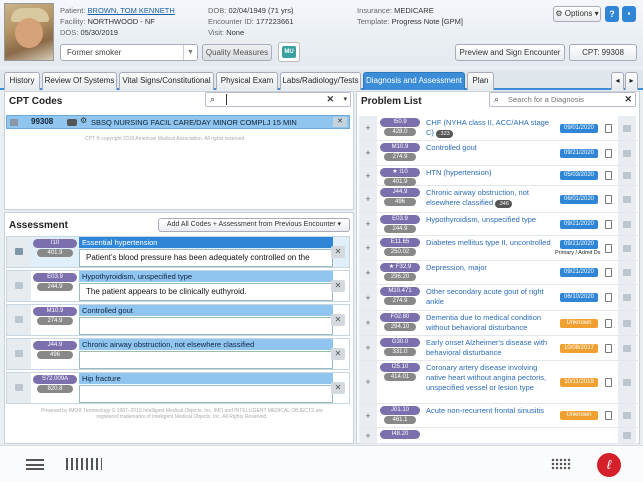  I want to click on gear-icon: ⚙, so click(83, 120).